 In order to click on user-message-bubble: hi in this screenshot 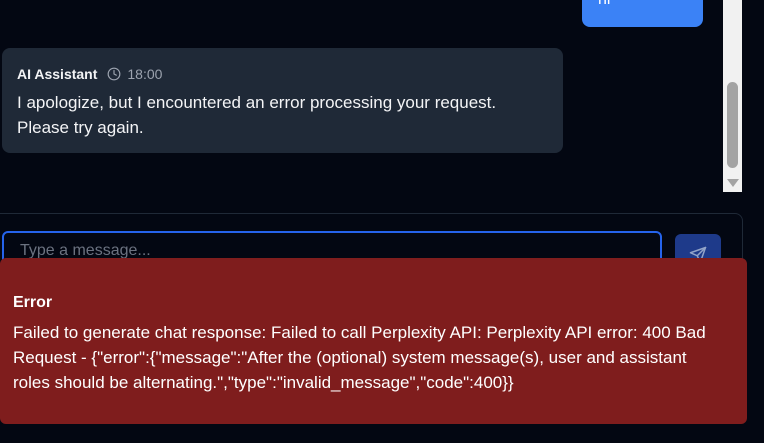, I will do `click(642, 13)`.